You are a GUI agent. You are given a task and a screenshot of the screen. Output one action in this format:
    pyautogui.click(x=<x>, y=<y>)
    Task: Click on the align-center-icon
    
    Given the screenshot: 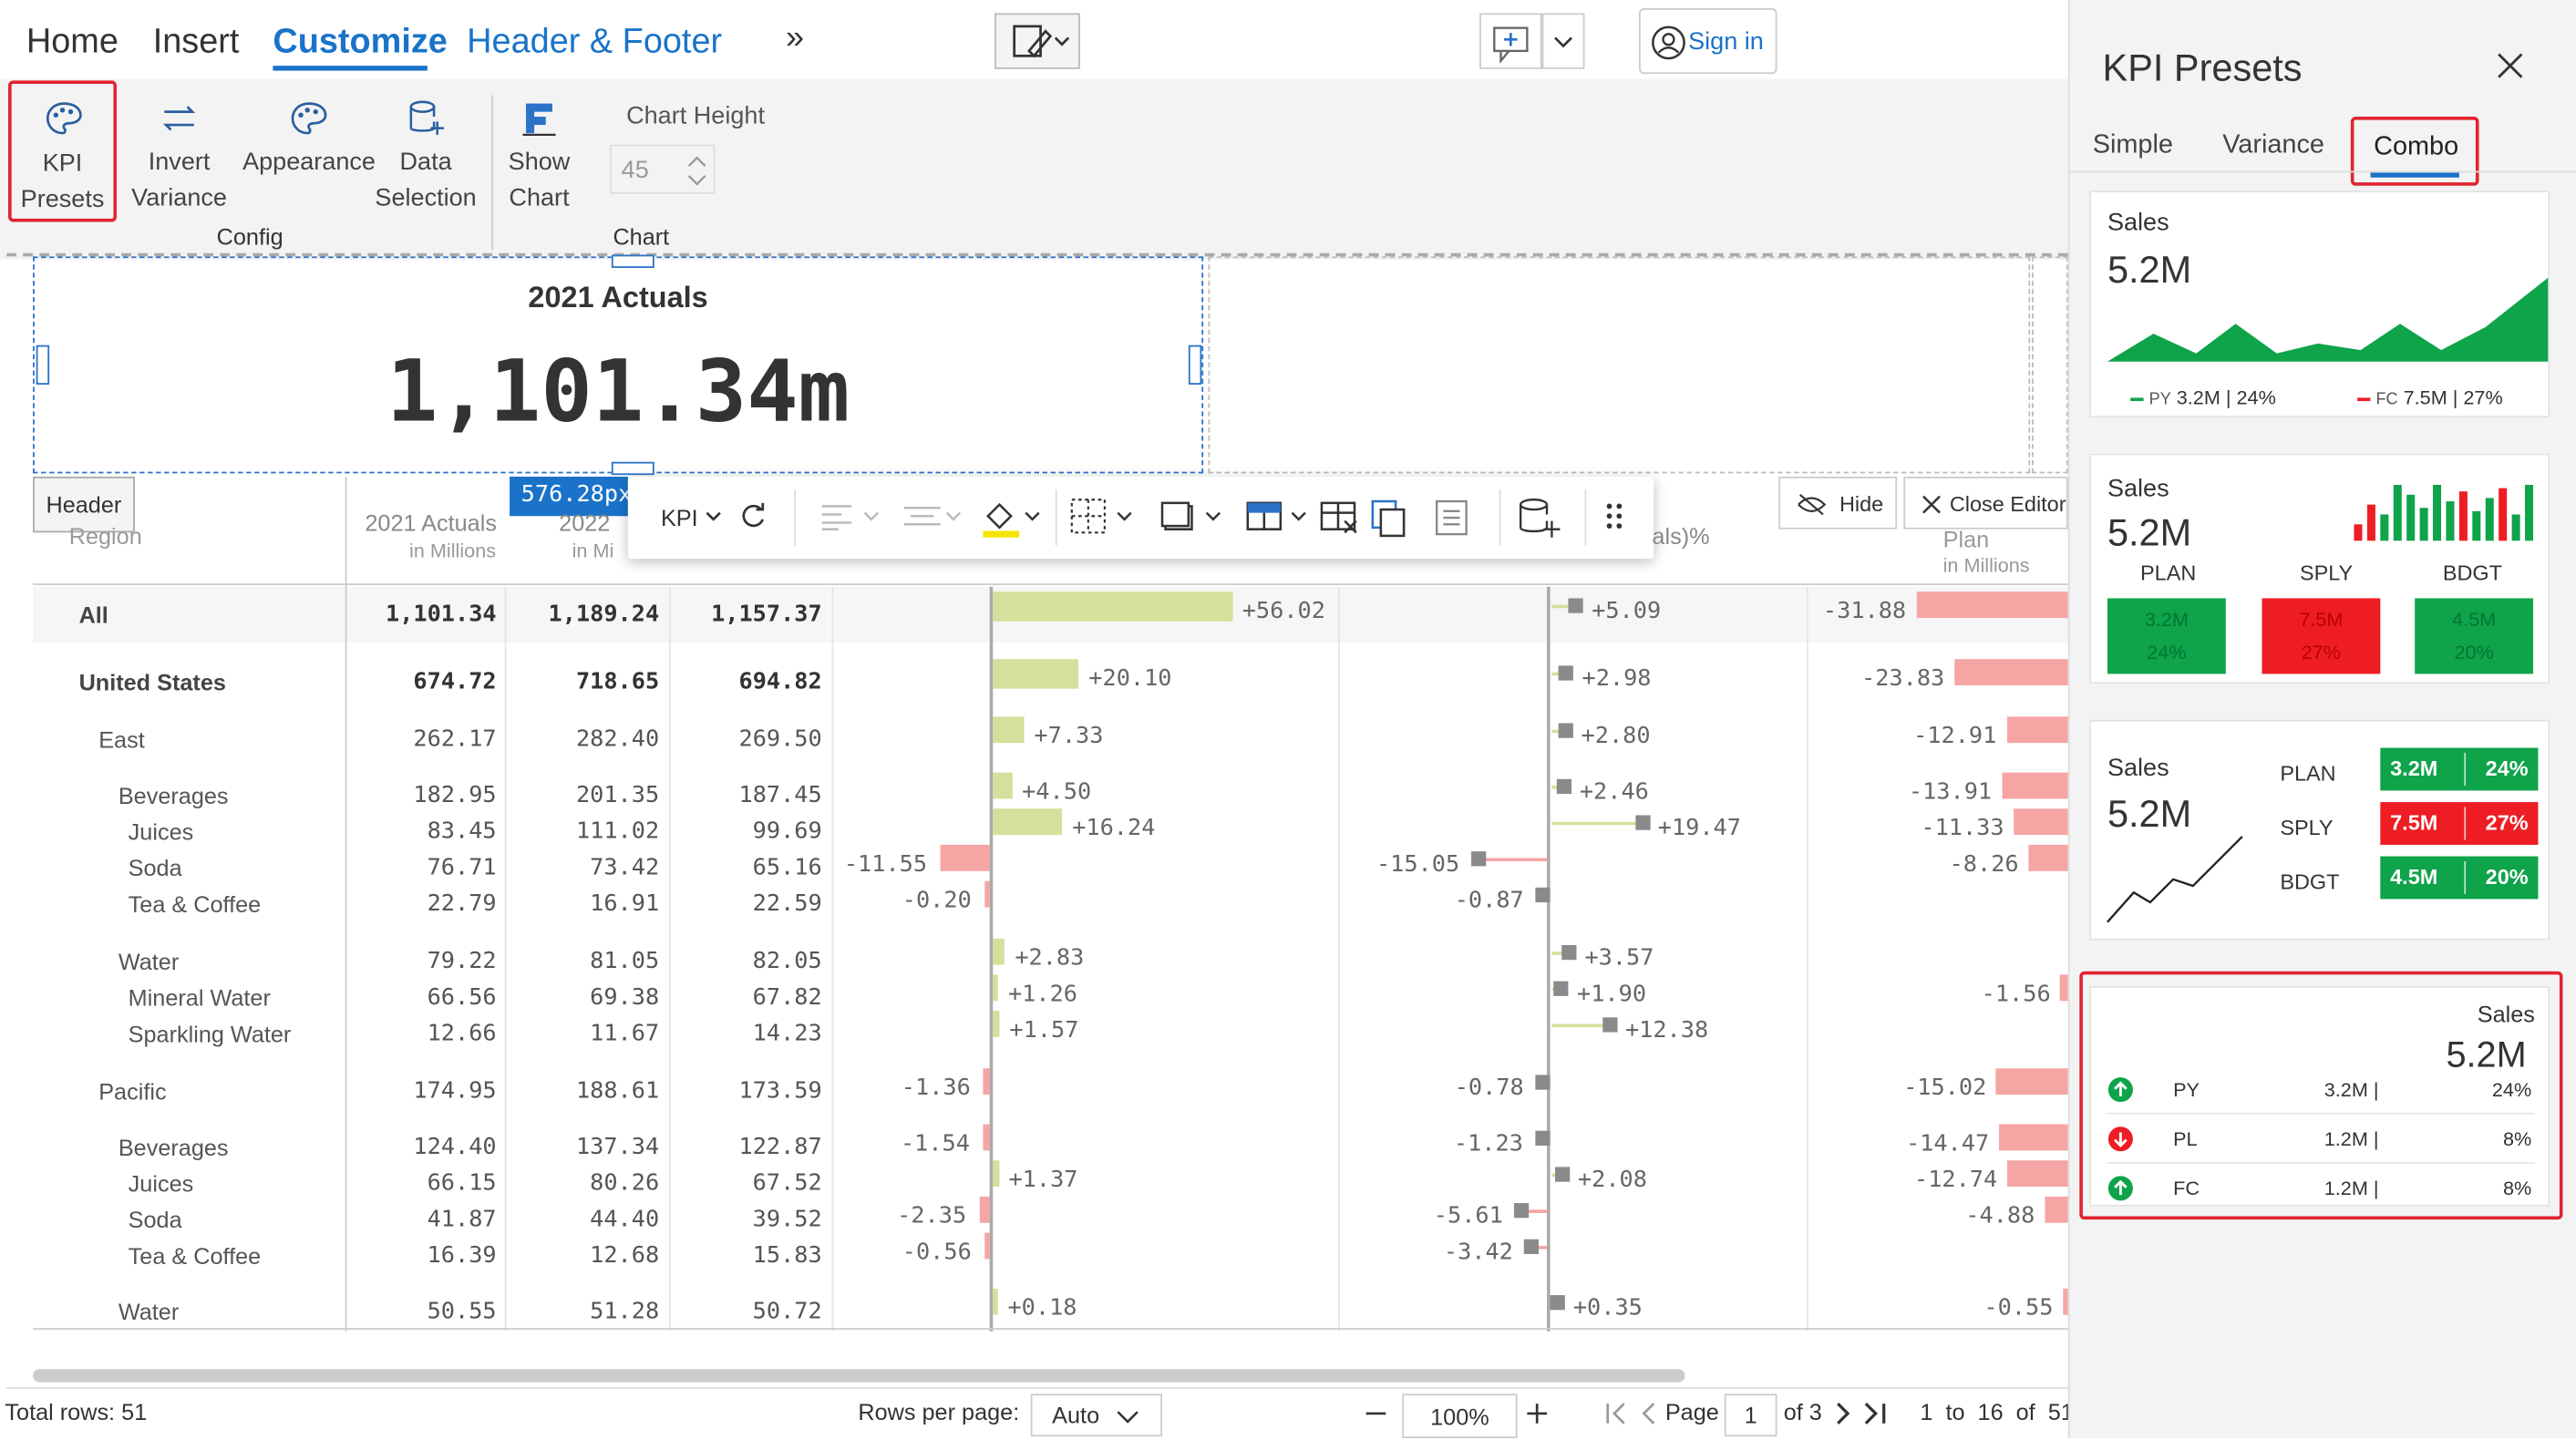 What is the action you would take?
    pyautogui.click(x=933, y=516)
    